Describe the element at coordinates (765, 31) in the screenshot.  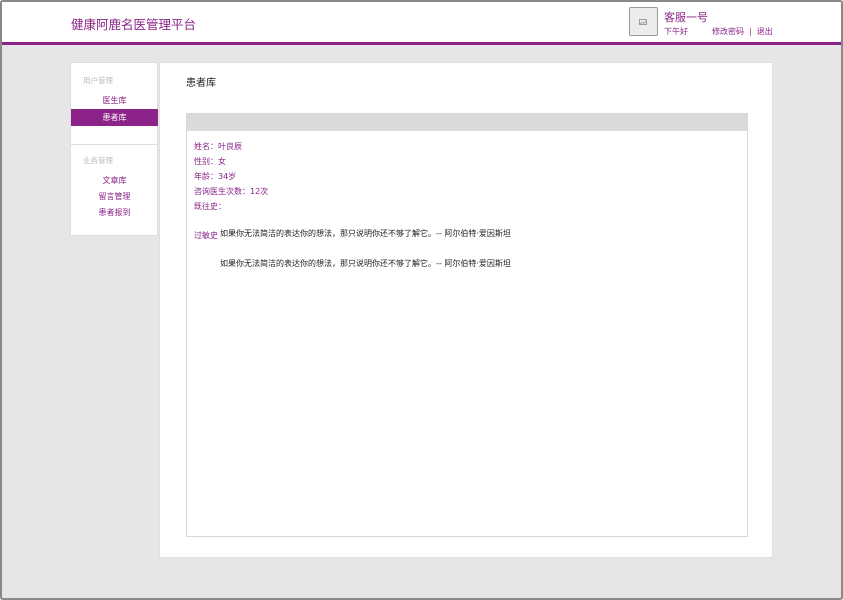
I see `logout-link: 退出` at that location.